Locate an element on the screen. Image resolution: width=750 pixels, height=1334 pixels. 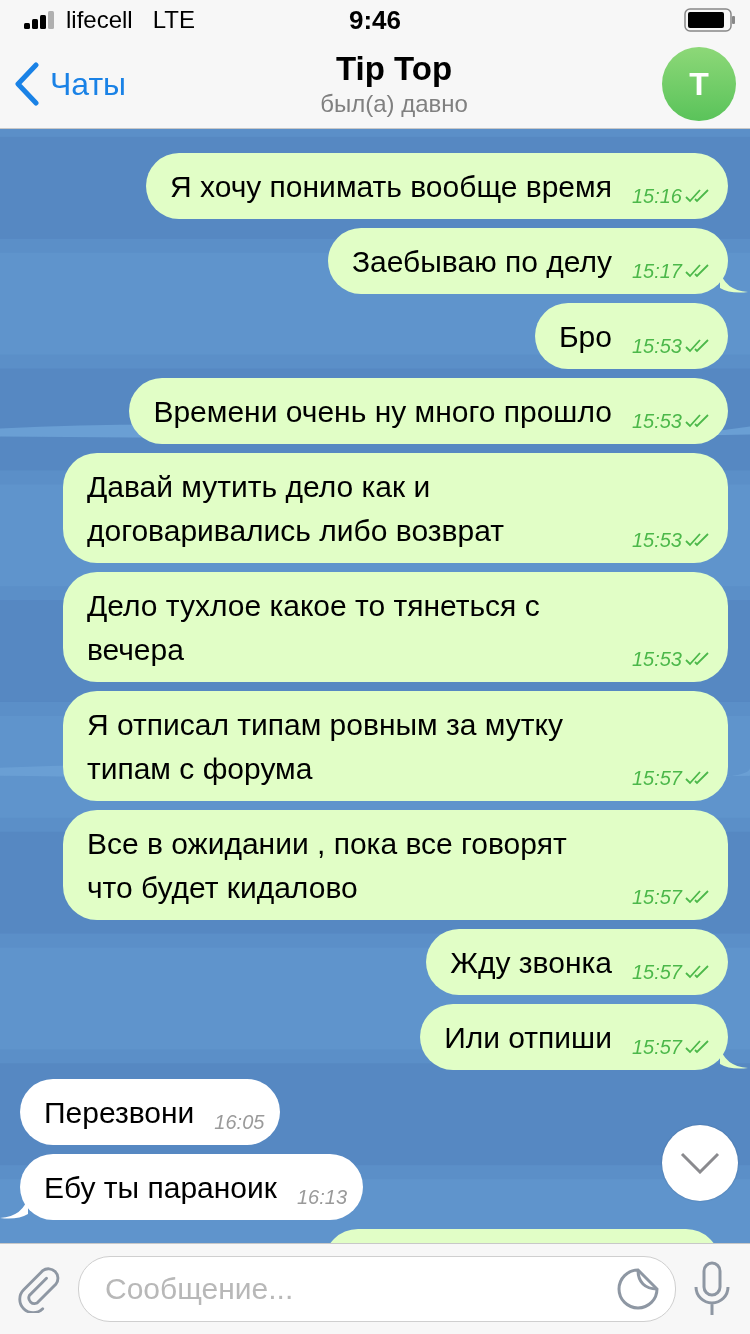
avatar: T is located at coordinates (699, 84).